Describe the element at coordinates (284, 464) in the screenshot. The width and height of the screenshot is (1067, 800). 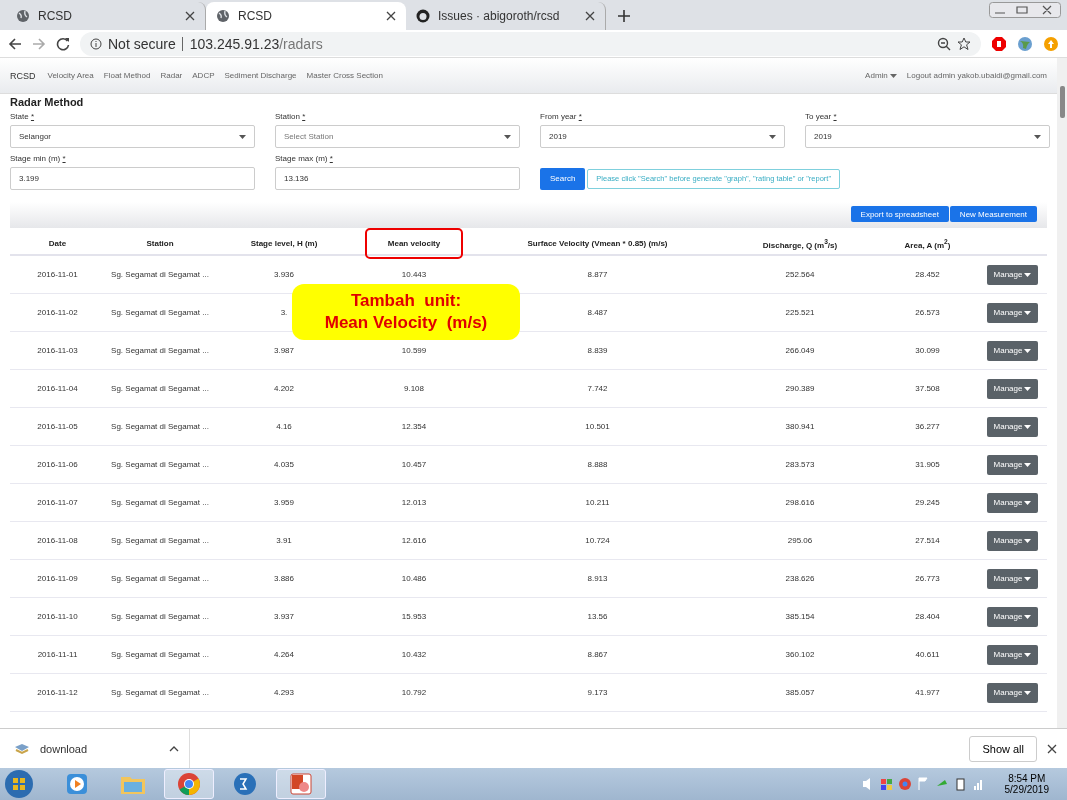
I see `table-cell: 4.035` at that location.